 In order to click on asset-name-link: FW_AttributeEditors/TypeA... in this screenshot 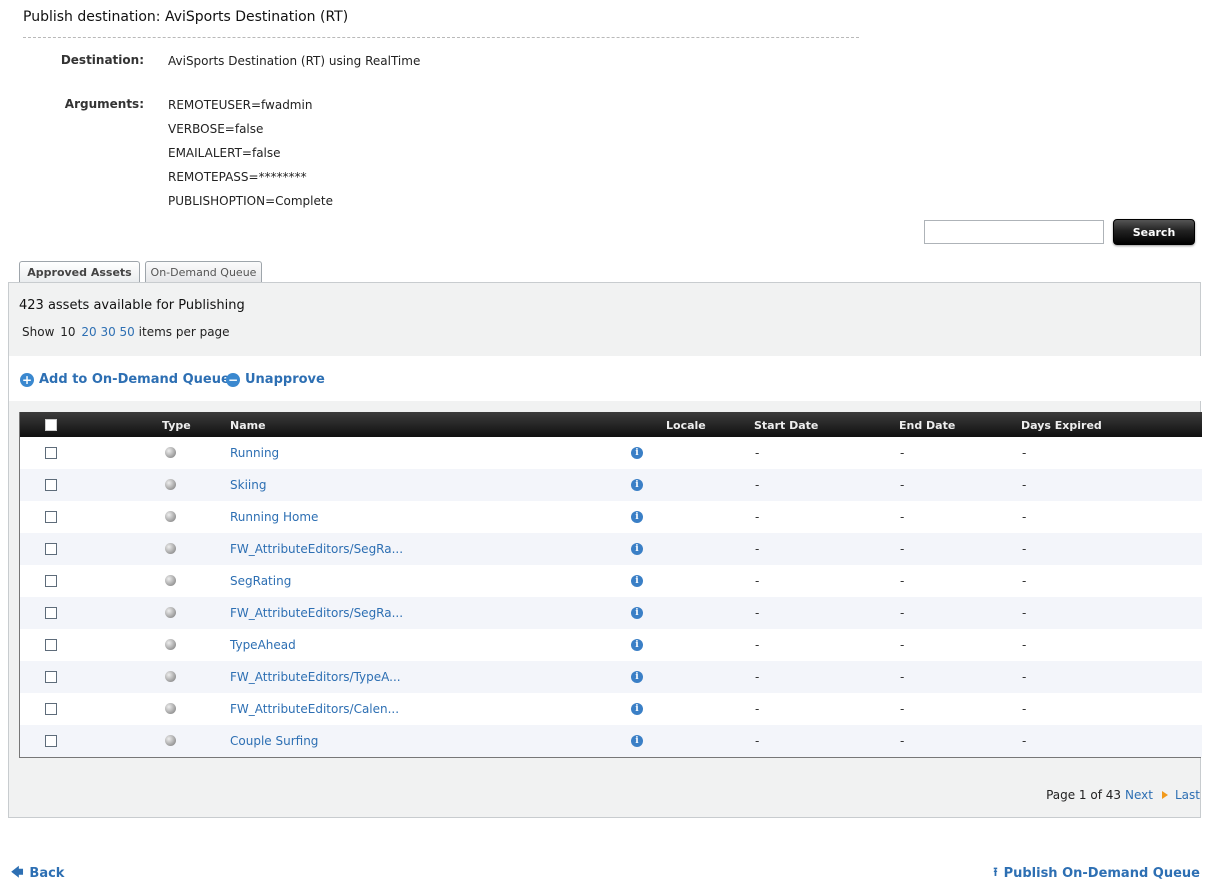, I will do `click(315, 677)`.